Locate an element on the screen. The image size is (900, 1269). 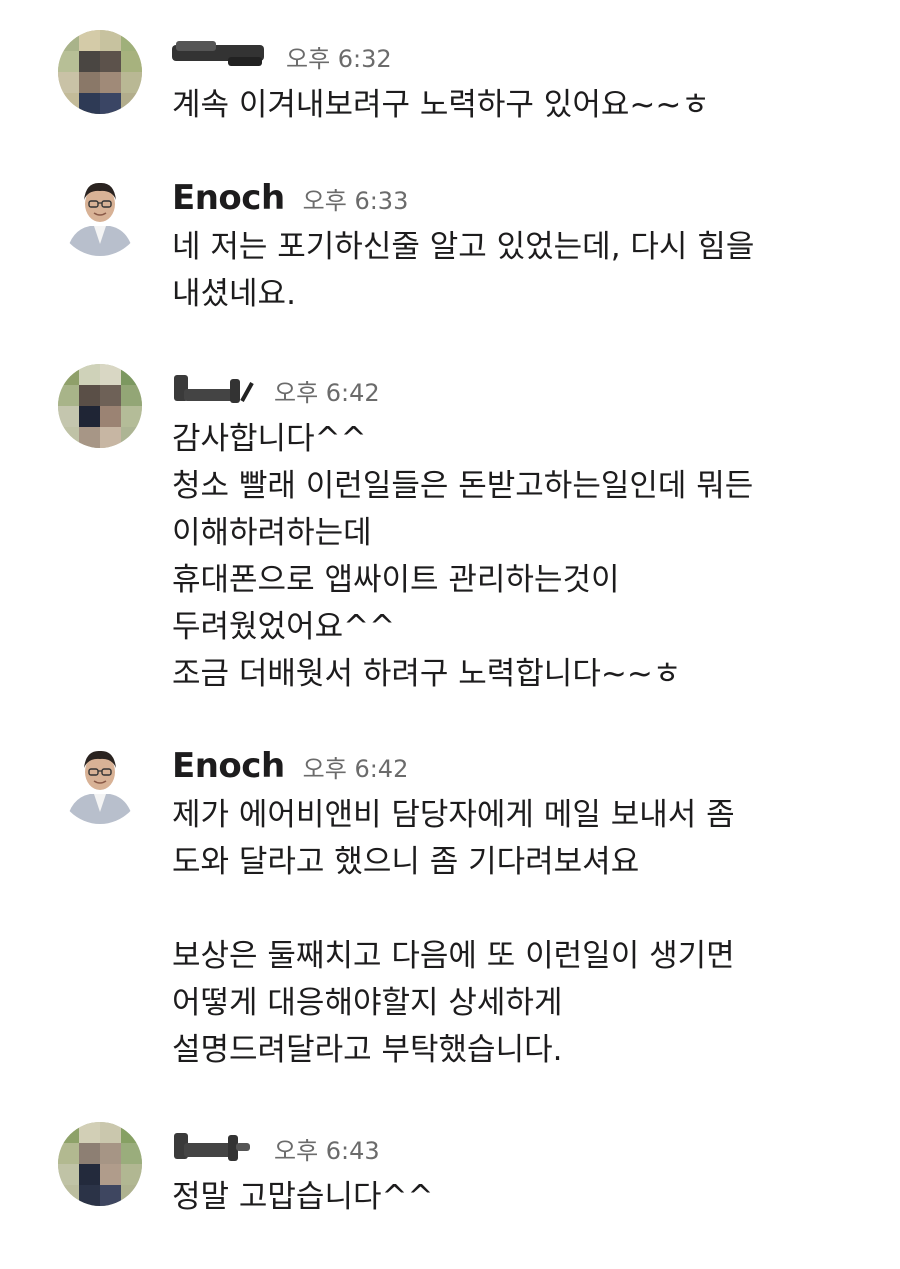
message-line: 어떻게 대응해야할지 상세하게 is located at coordinates (367, 1003).